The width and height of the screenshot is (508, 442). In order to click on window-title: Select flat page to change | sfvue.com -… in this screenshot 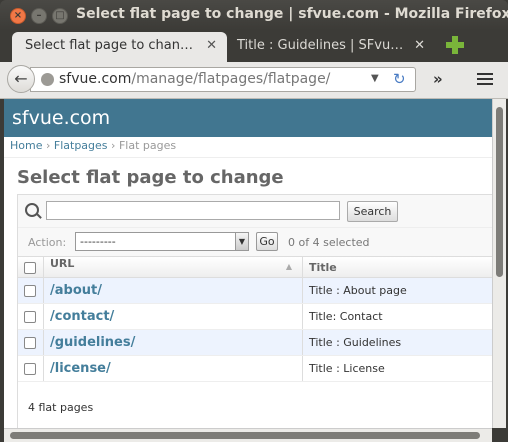, I will do `click(292, 14)`.